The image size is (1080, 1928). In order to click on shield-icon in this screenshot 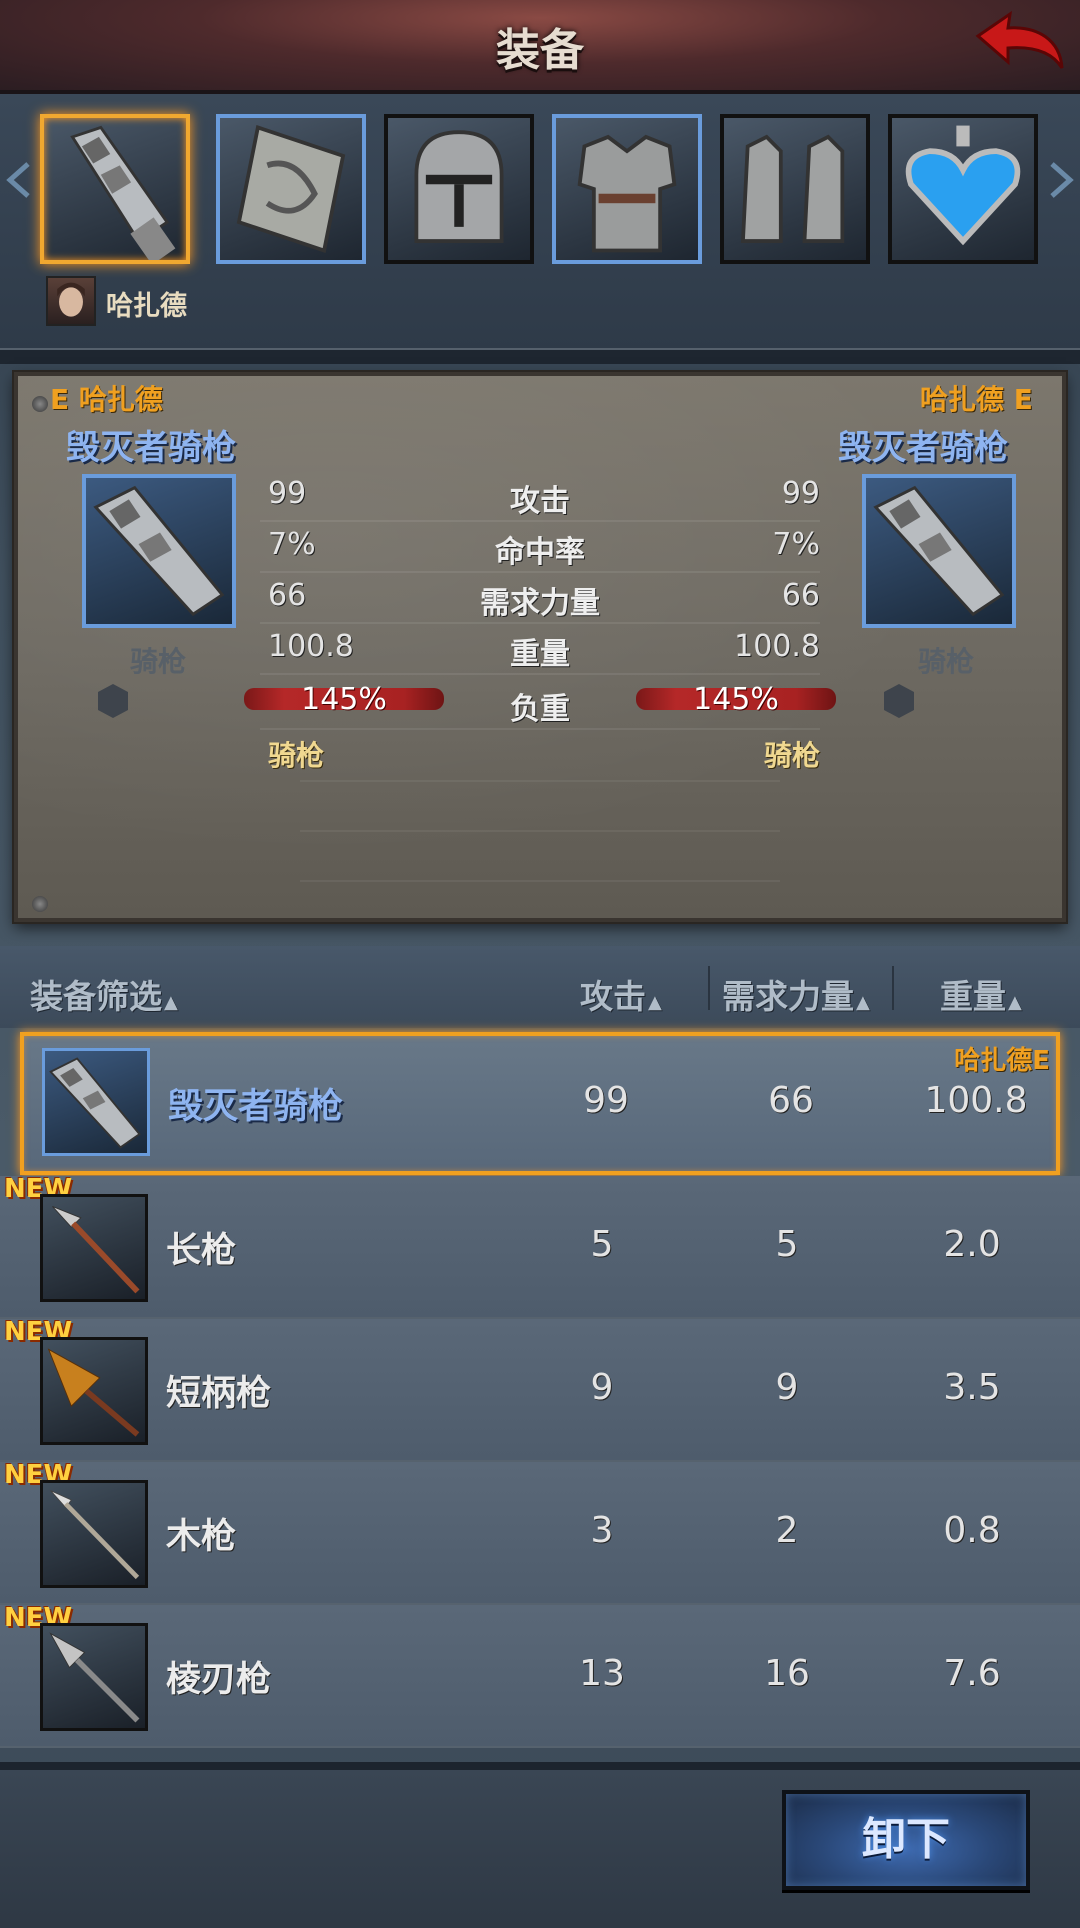, I will do `click(291, 189)`.